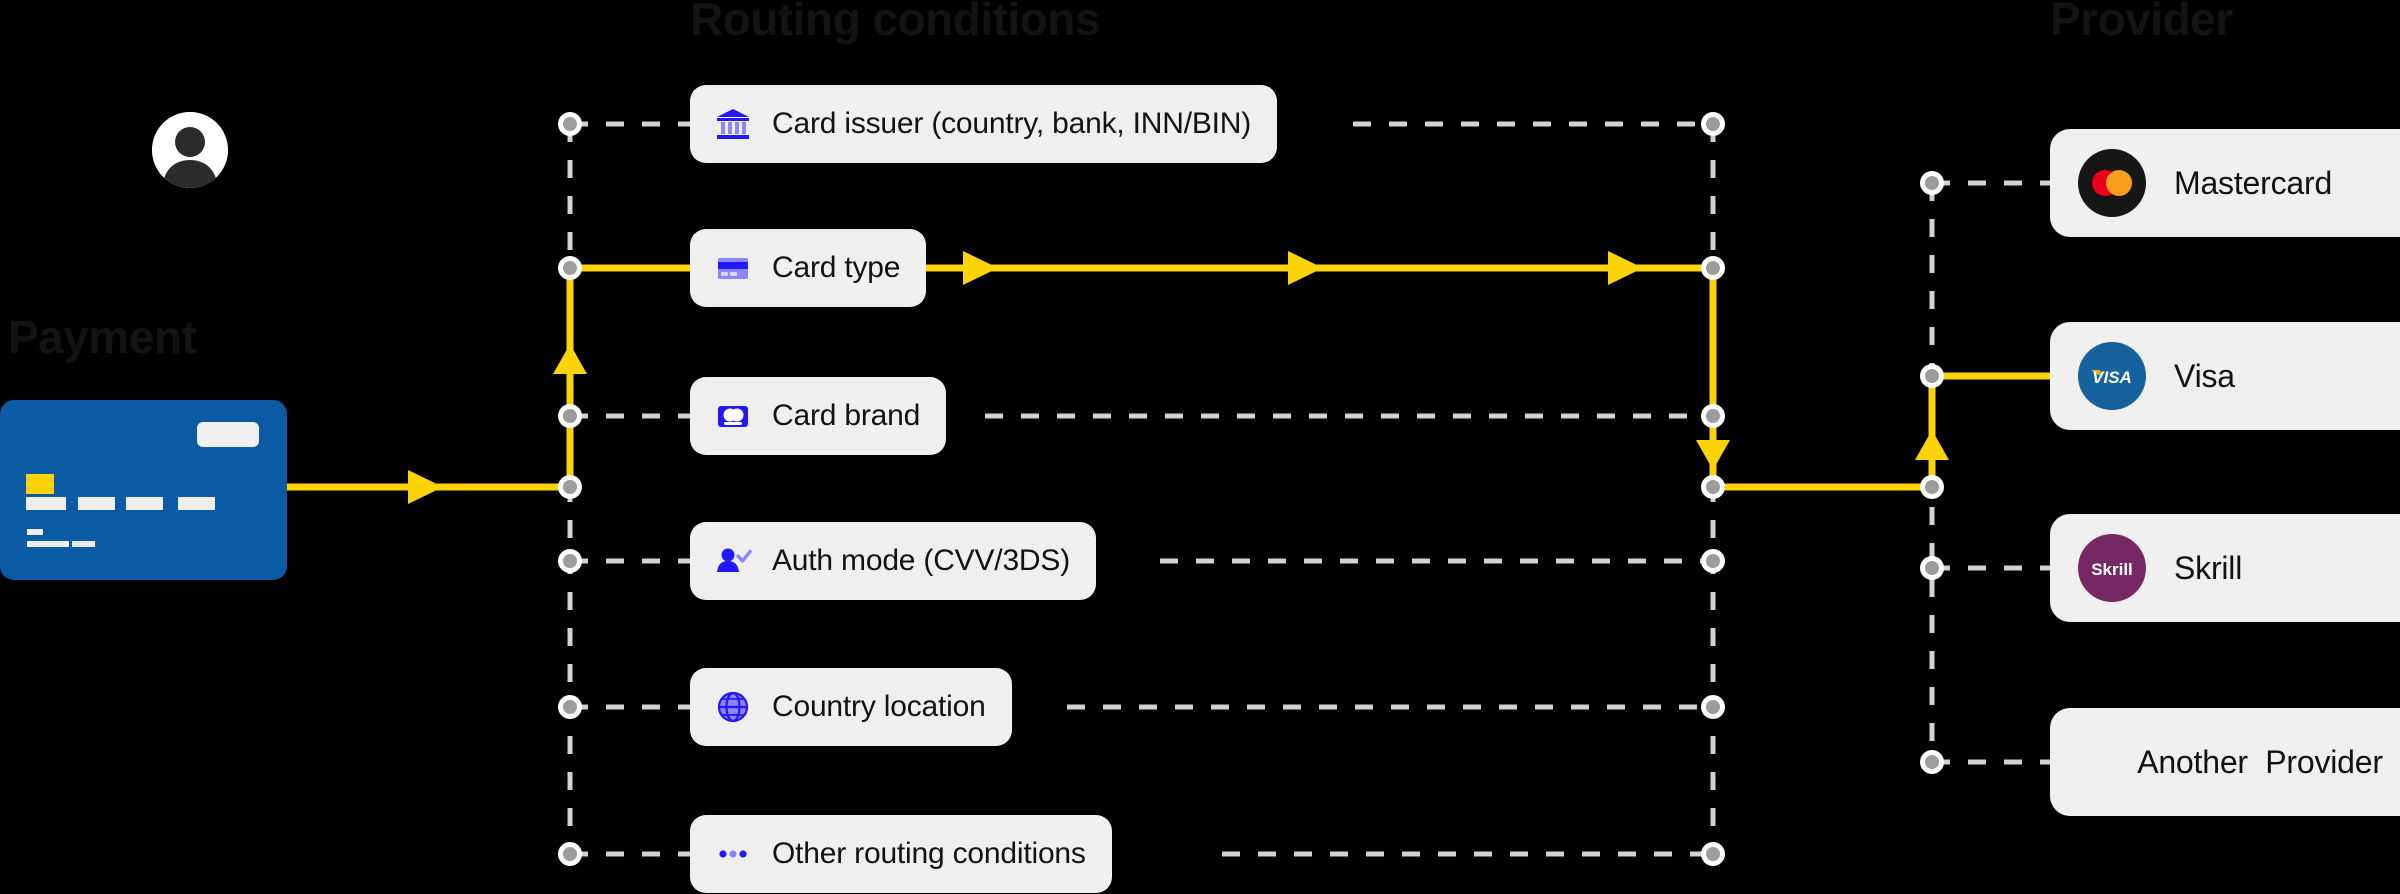 Image resolution: width=2400 pixels, height=894 pixels. What do you see at coordinates (2260, 761) in the screenshot?
I see `provider-label: Another Provider` at bounding box center [2260, 761].